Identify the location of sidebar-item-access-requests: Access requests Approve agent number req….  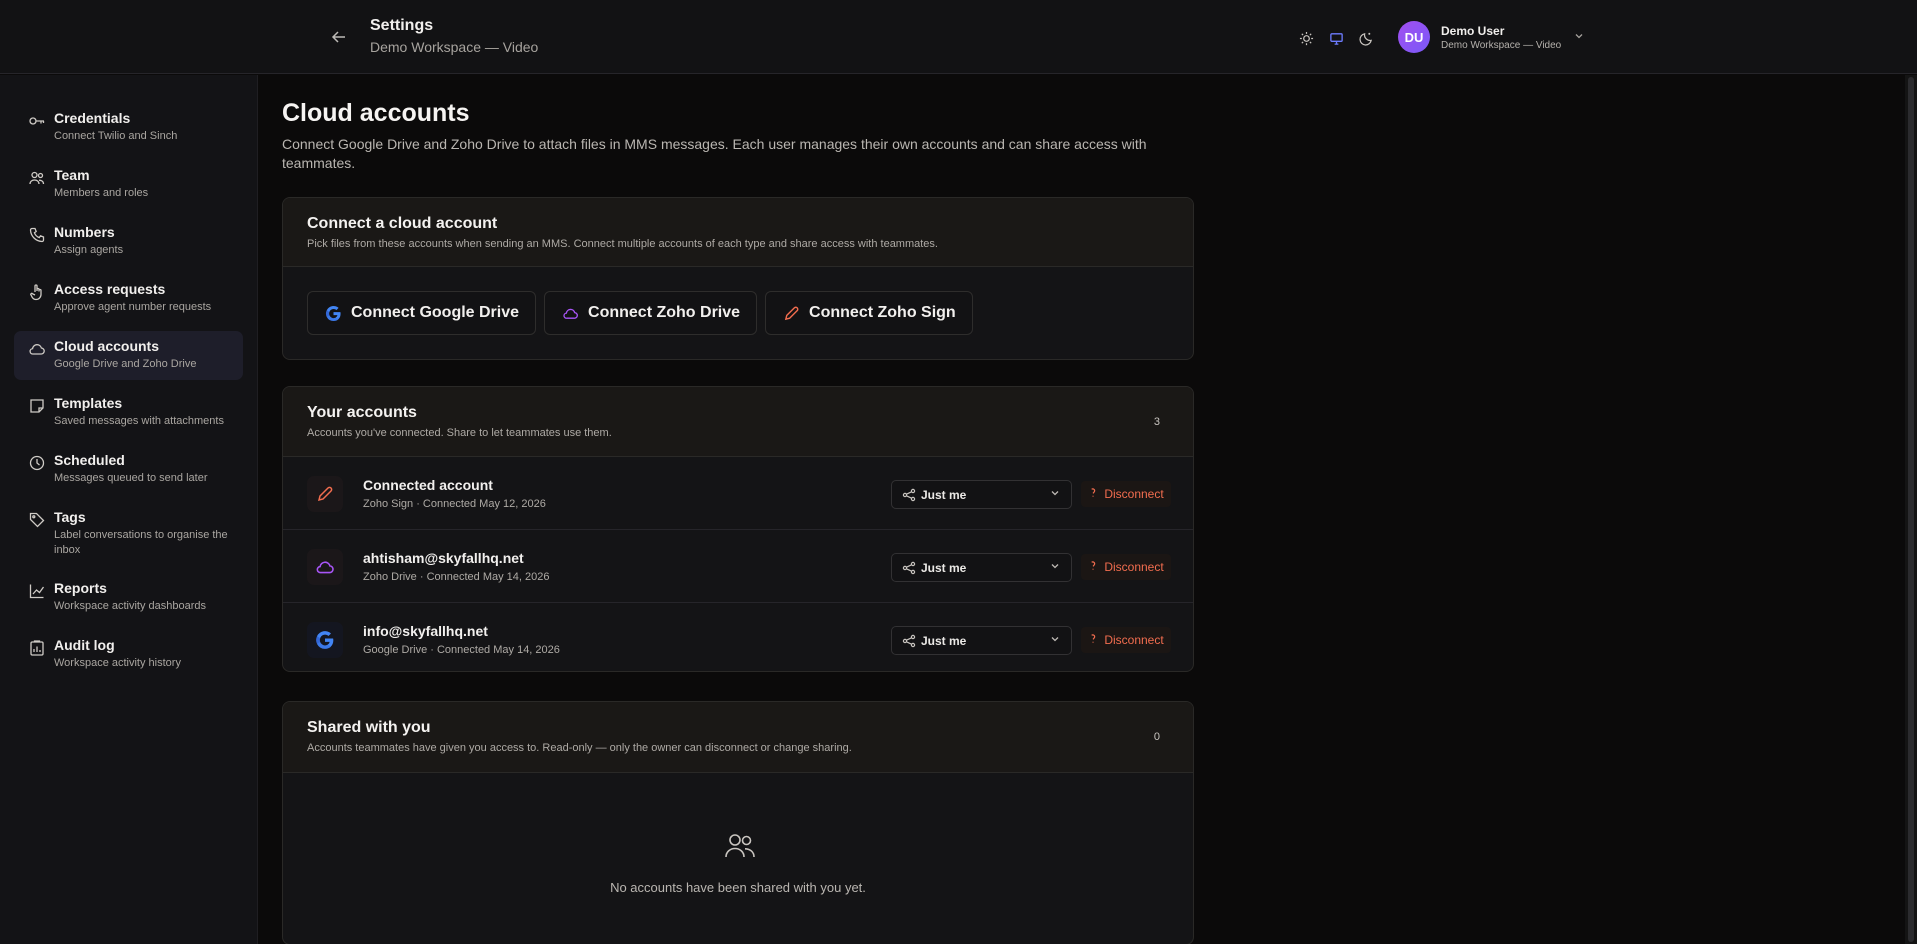
(128, 298).